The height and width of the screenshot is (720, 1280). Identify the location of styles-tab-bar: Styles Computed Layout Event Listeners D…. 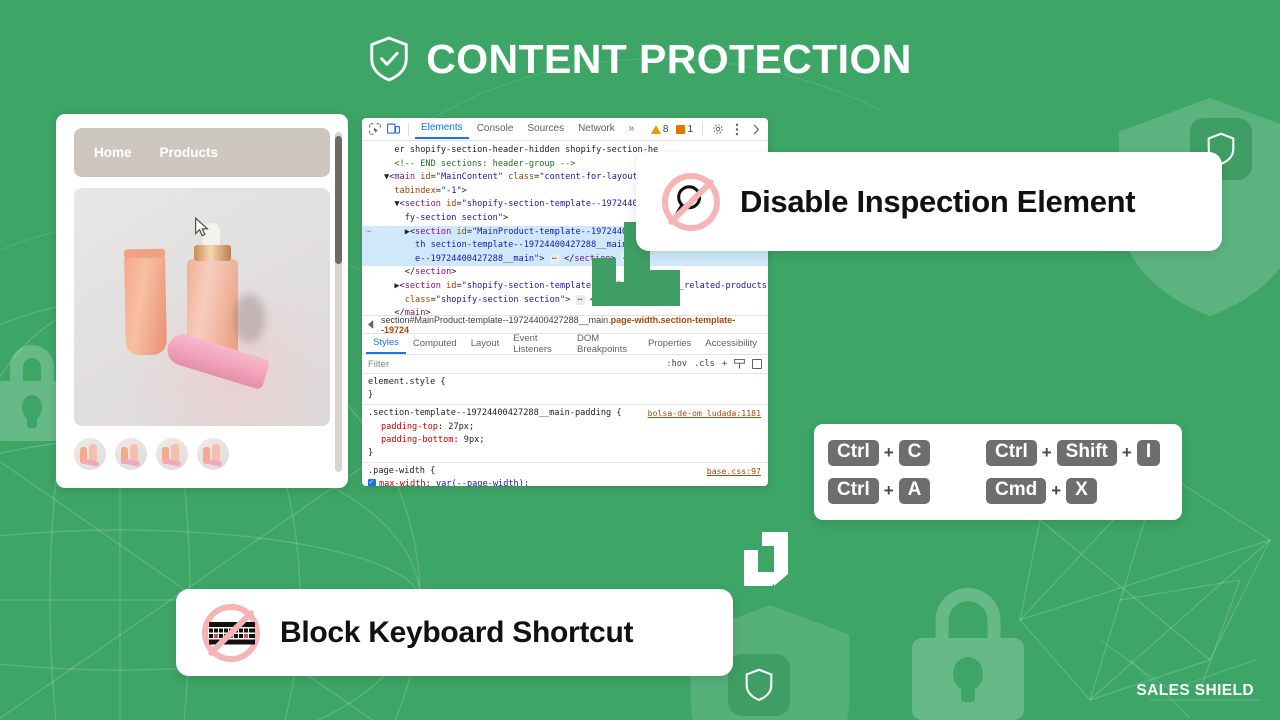
(565, 344).